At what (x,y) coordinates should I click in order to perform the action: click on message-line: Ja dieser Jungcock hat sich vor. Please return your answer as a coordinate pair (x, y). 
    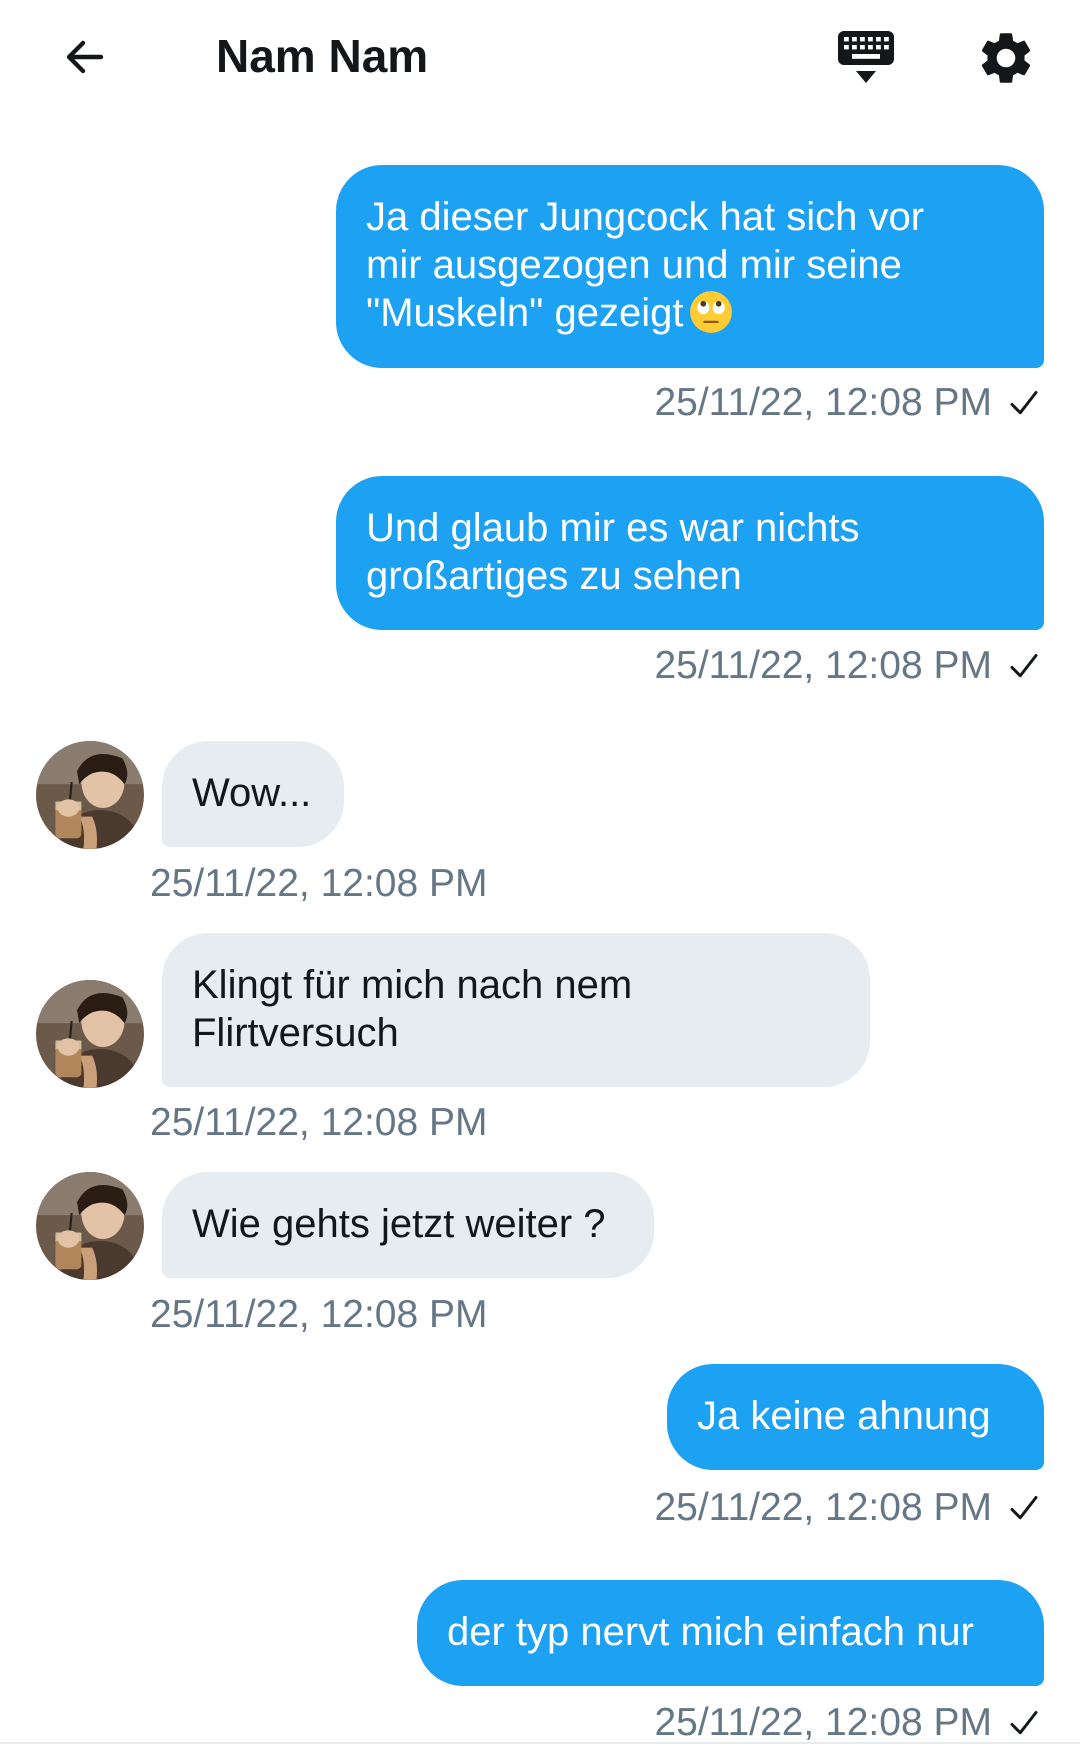
    Looking at the image, I should click on (645, 217).